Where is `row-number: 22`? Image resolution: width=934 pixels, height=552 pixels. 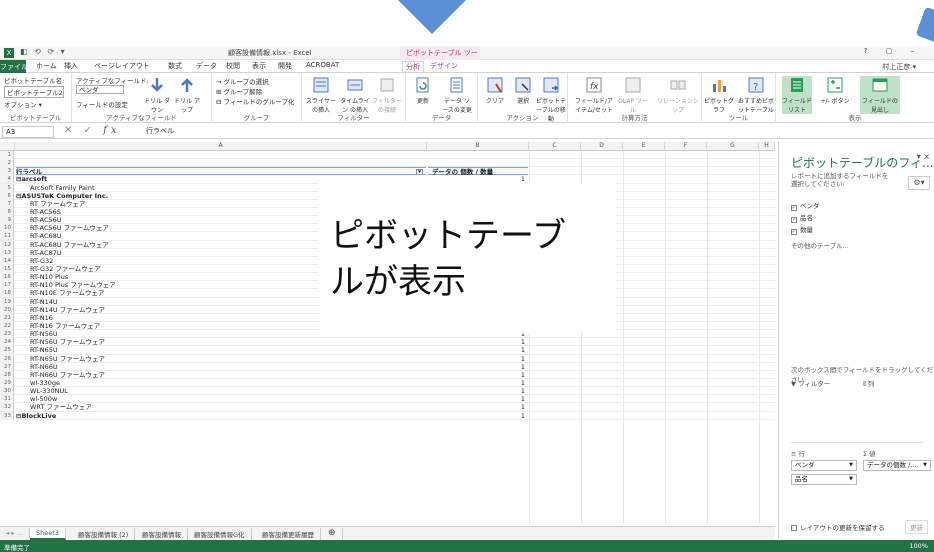 row-number: 22 is located at coordinates (7, 325).